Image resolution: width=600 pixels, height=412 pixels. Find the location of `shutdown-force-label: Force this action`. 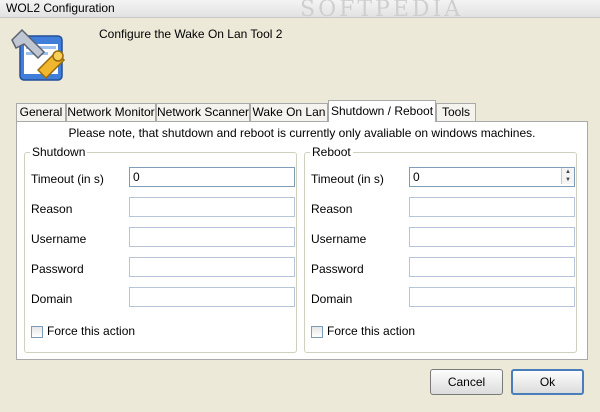

shutdown-force-label: Force this action is located at coordinates (91, 331).